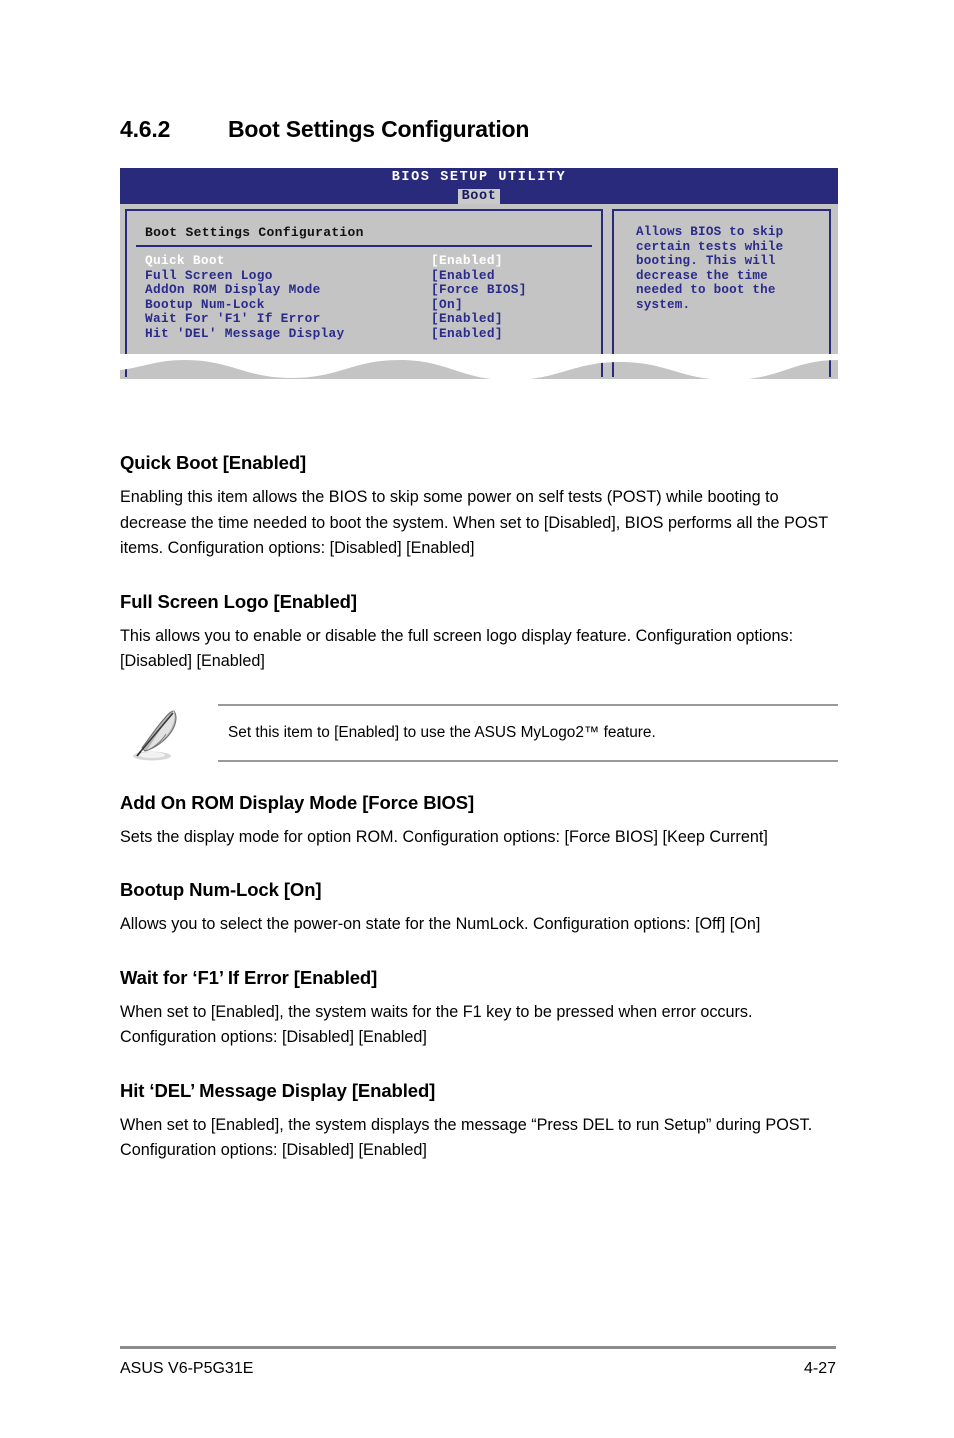  Describe the element at coordinates (478, 1347) in the screenshot. I see `footer-divider` at that location.